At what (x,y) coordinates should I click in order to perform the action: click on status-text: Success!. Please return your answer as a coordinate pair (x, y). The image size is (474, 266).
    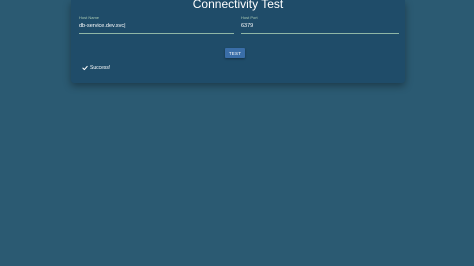
    Looking at the image, I should click on (100, 68).